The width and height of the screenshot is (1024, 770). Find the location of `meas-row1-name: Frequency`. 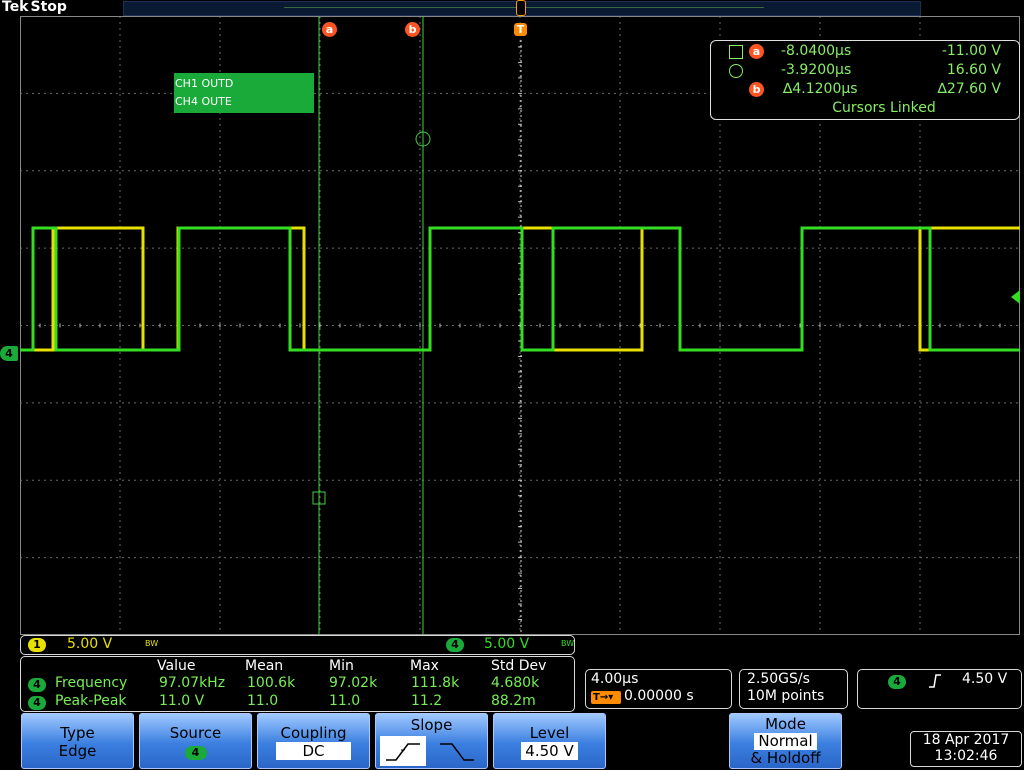

meas-row1-name: Frequency is located at coordinates (91, 683).